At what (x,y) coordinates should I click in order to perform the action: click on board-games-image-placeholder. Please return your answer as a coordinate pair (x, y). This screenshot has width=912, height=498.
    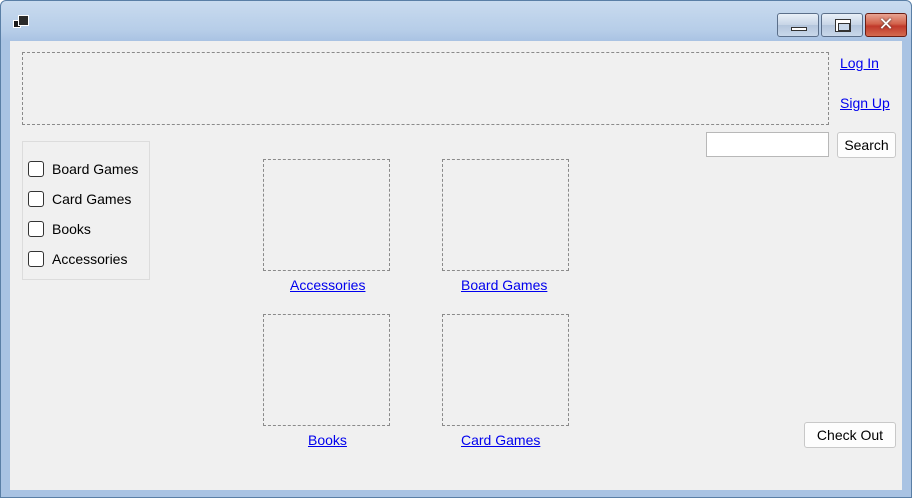
    Looking at the image, I should click on (505, 215).